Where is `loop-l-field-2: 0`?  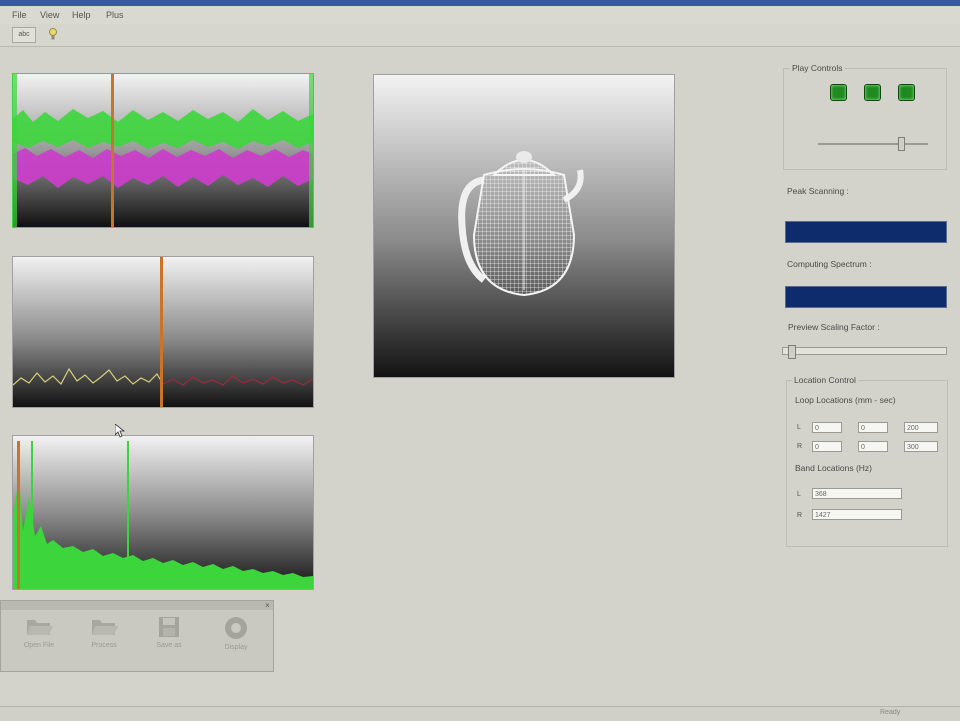 loop-l-field-2: 0 is located at coordinates (873, 427).